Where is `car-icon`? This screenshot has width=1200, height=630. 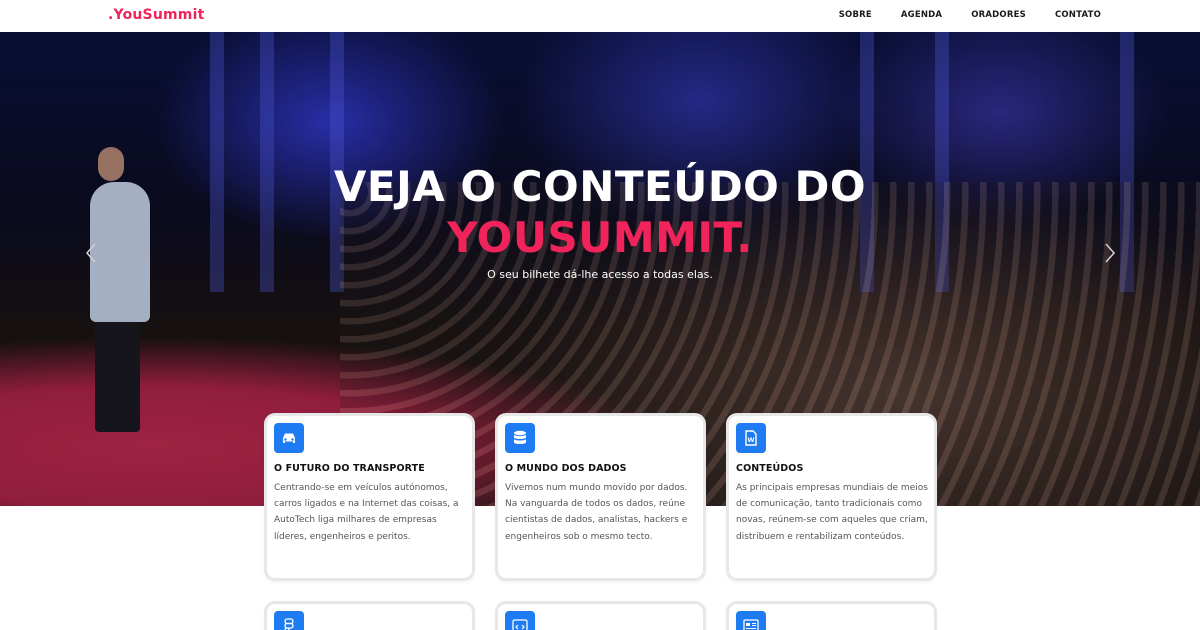 car-icon is located at coordinates (289, 438).